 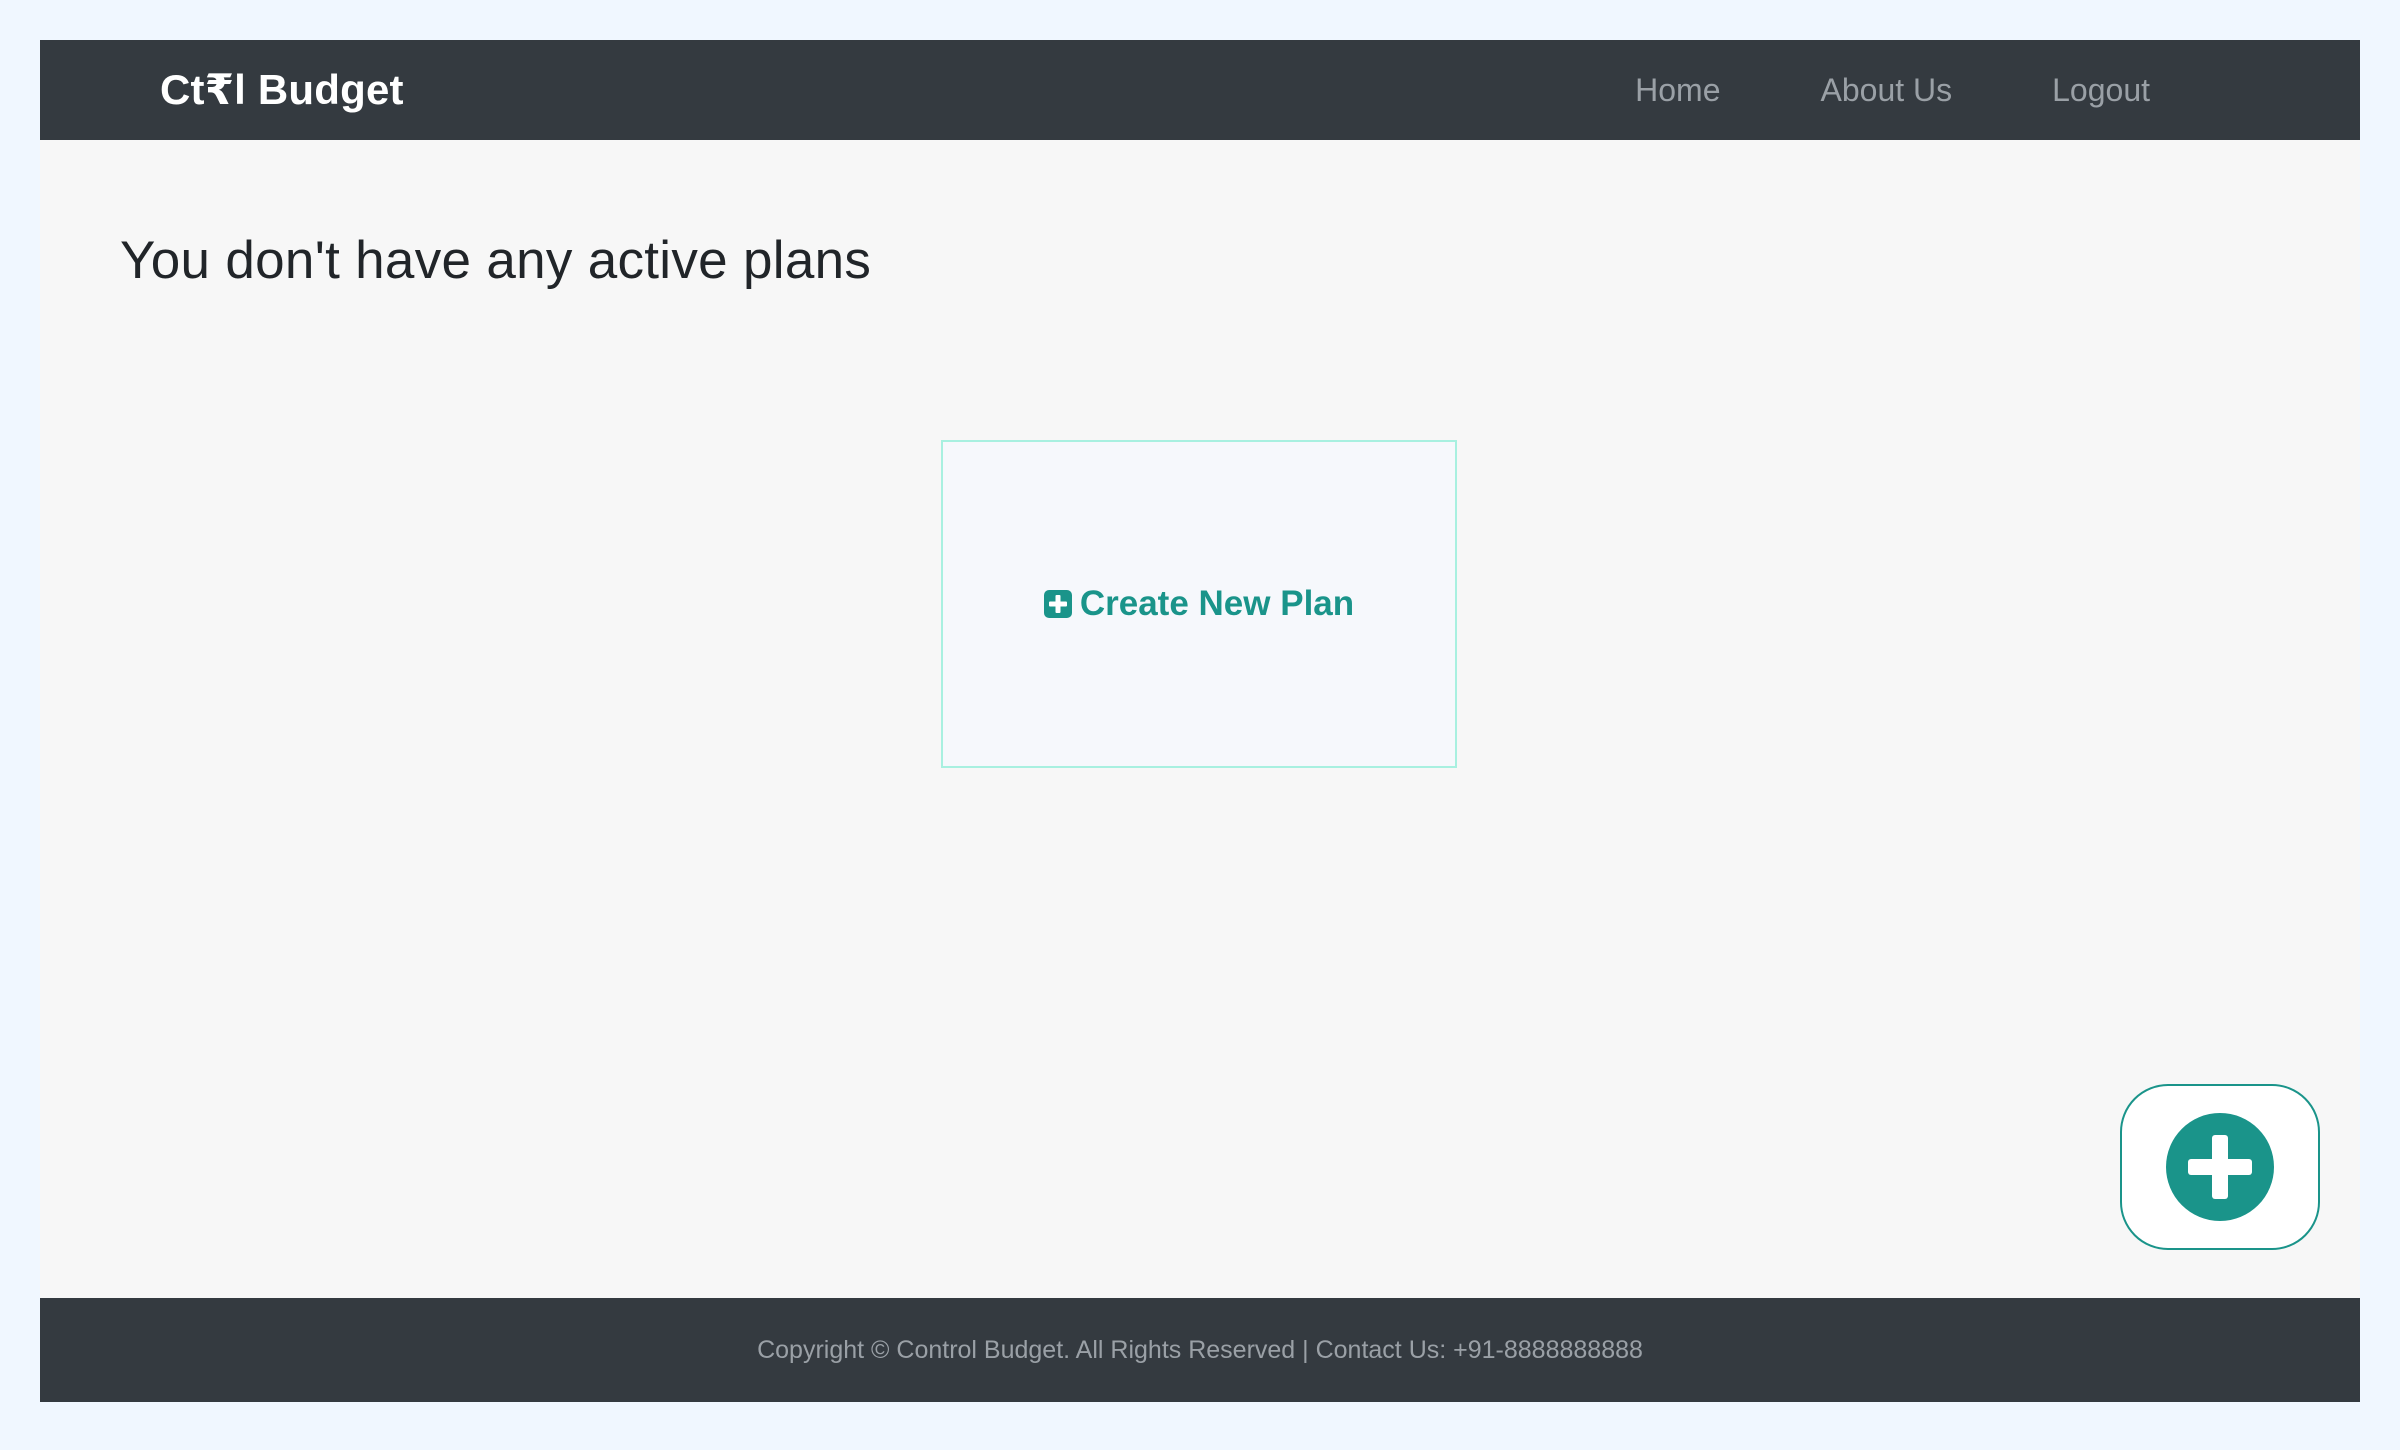 I want to click on add-plan-fab-button, so click(x=2220, y=1167).